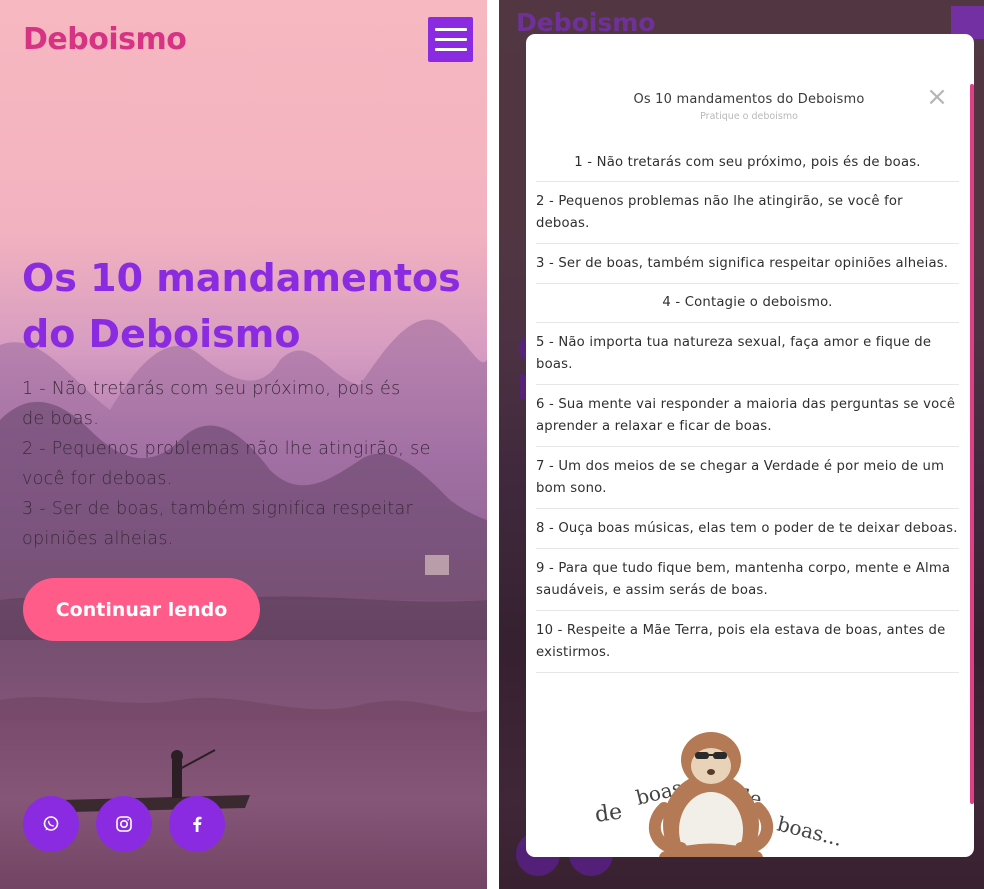 The image size is (984, 889). What do you see at coordinates (608, 813) in the screenshot?
I see `illustration-text: de` at bounding box center [608, 813].